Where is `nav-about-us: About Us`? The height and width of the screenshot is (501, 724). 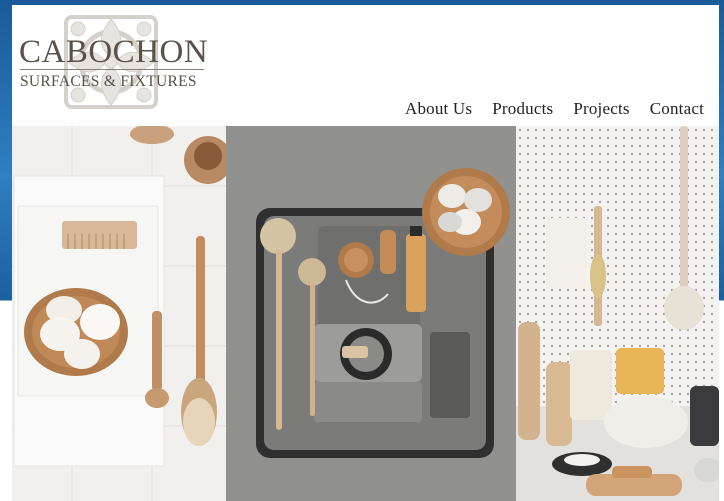
nav-about-us: About Us is located at coordinates (438, 109).